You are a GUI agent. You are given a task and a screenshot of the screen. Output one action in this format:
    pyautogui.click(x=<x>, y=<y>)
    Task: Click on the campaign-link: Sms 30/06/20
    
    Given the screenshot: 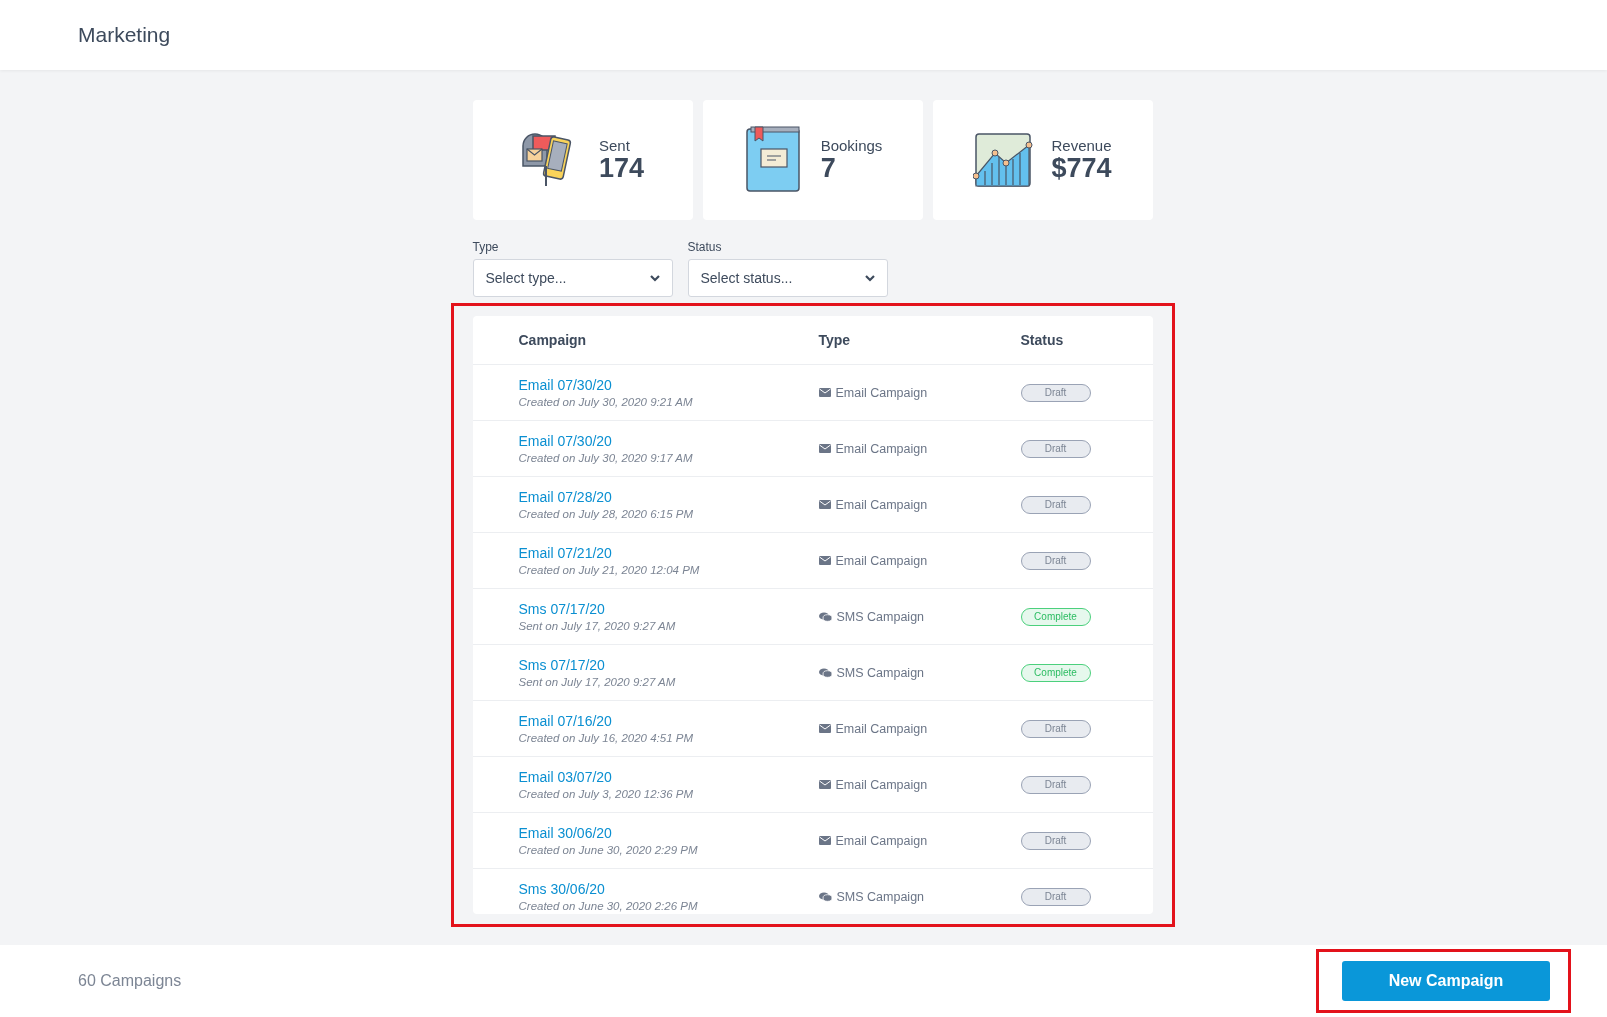 What is the action you would take?
    pyautogui.click(x=668, y=889)
    